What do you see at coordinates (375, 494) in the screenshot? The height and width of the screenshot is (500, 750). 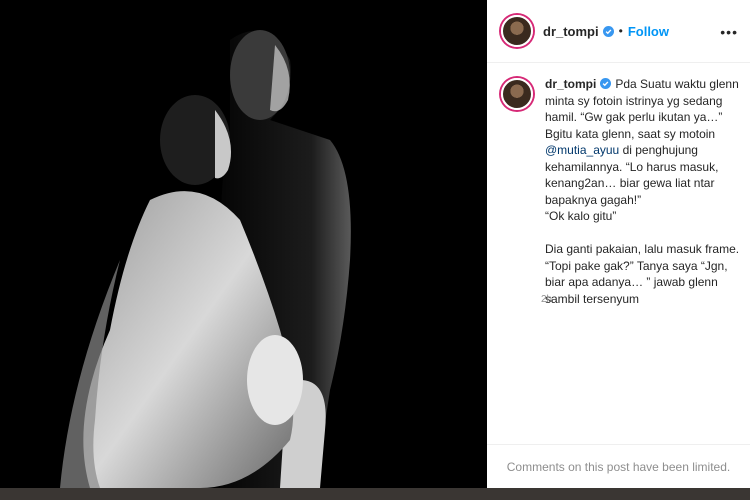 I see `backdrop-strip` at bounding box center [375, 494].